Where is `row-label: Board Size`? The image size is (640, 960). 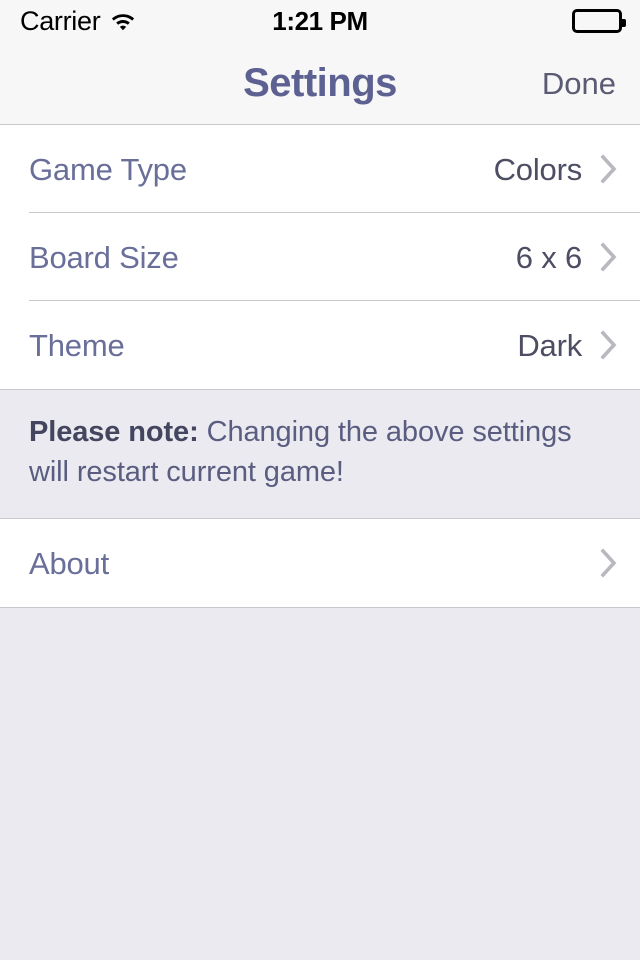
row-label: Board Size is located at coordinates (104, 257).